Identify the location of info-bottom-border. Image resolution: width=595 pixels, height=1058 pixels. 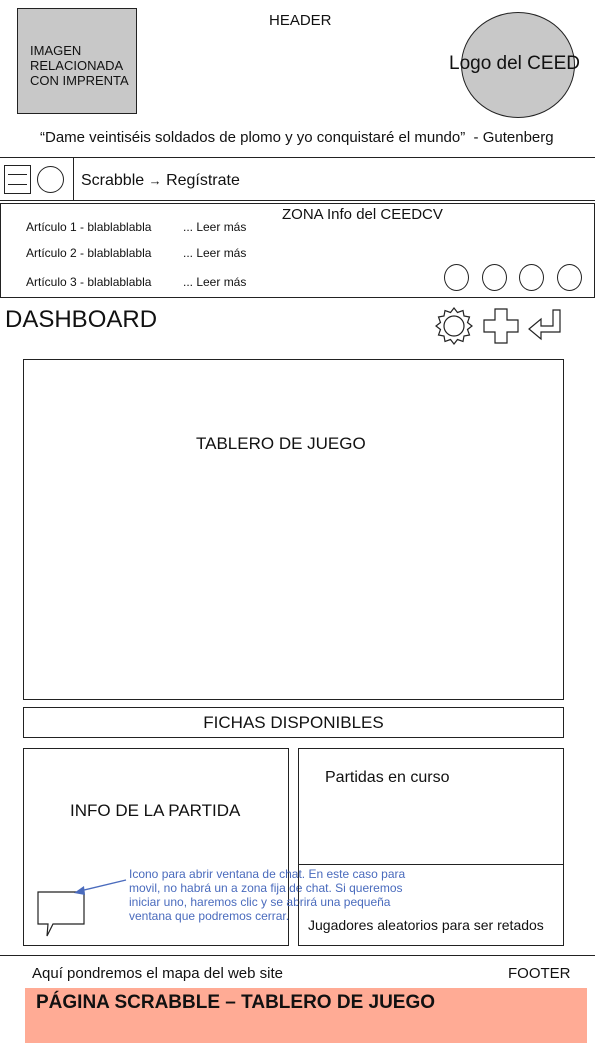
(297, 297).